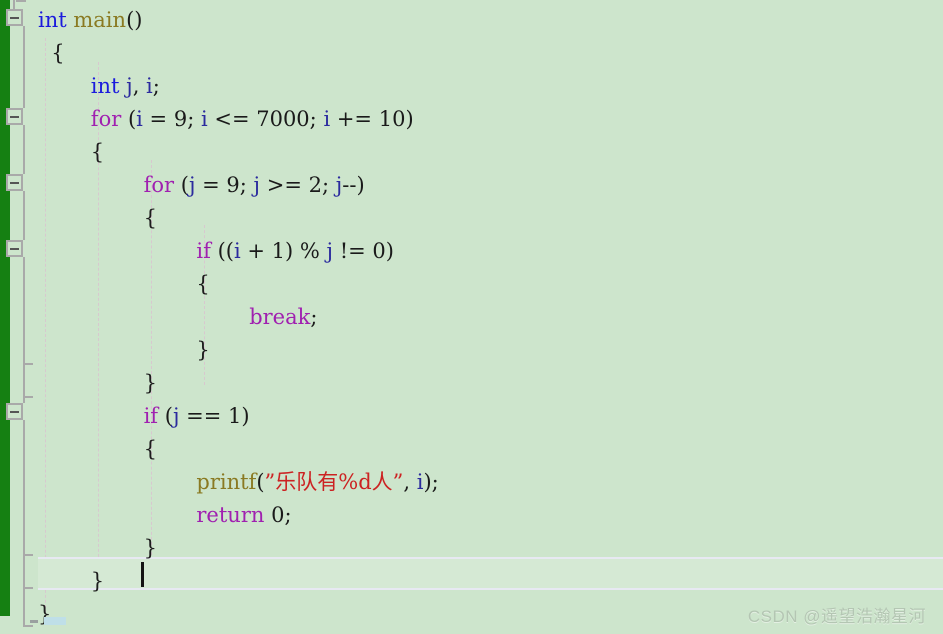 This screenshot has width=943, height=634. I want to click on csdn-watermark: CSDN @遥望浩瀚星河, so click(836, 616).